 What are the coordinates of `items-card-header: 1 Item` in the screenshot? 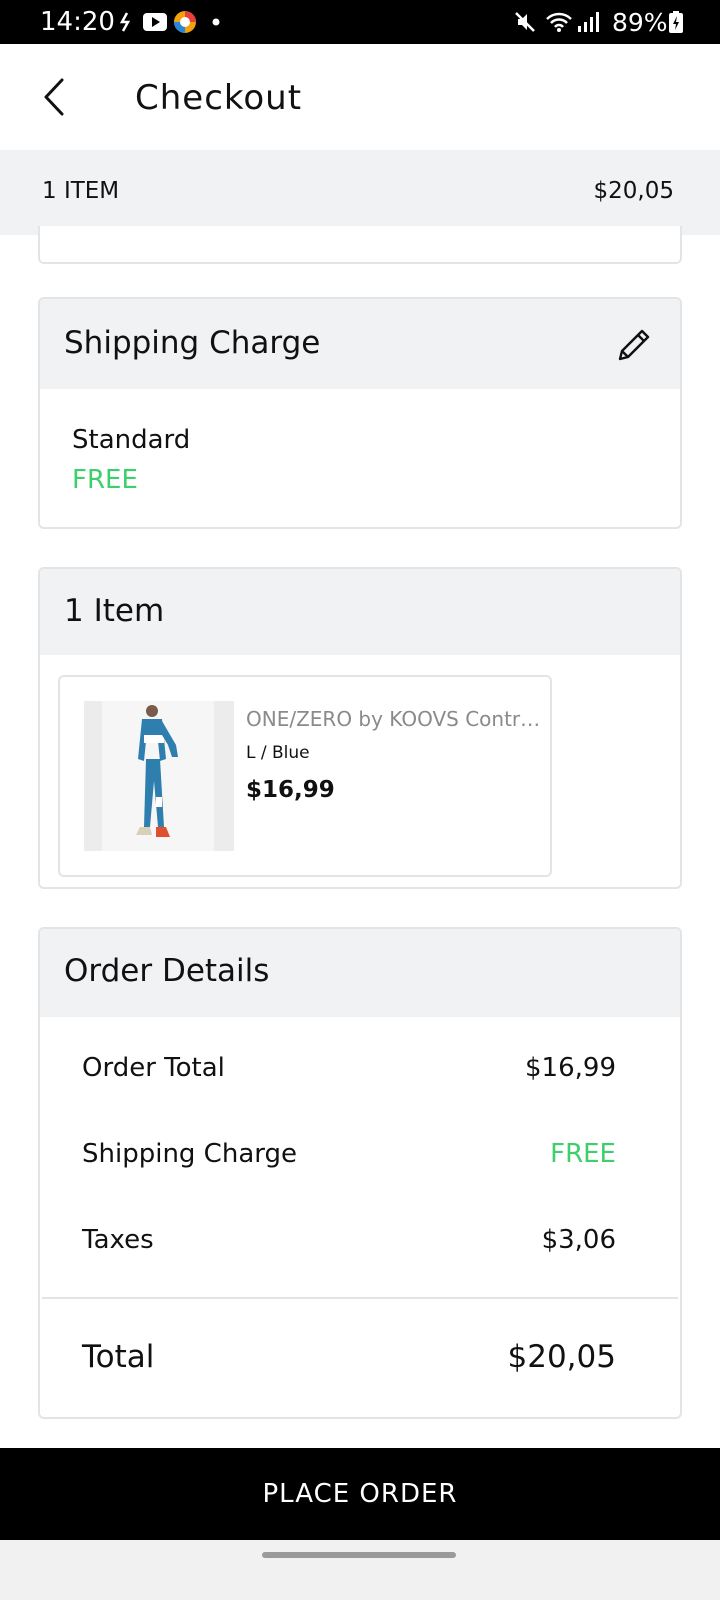 It's located at (360, 612).